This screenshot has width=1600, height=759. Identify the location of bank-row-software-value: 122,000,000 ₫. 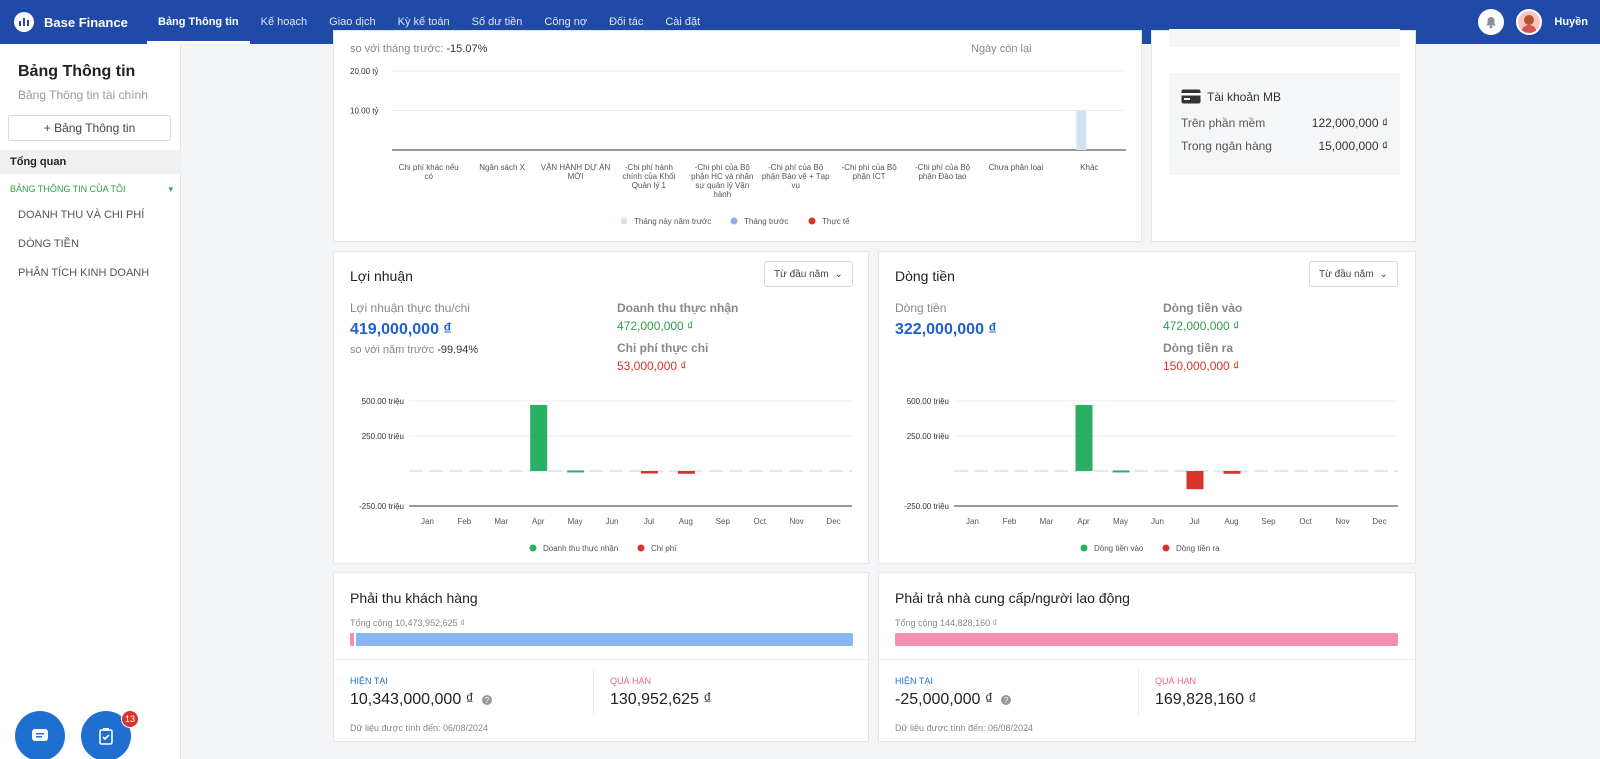
(1349, 123).